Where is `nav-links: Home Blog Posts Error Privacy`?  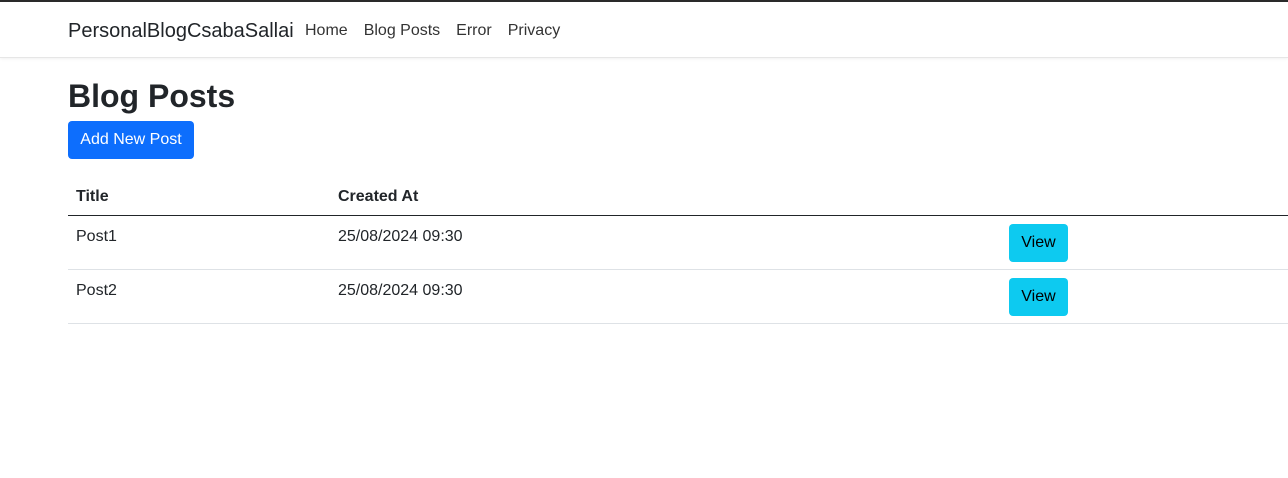 nav-links: Home Blog Posts Error Privacy is located at coordinates (440, 31).